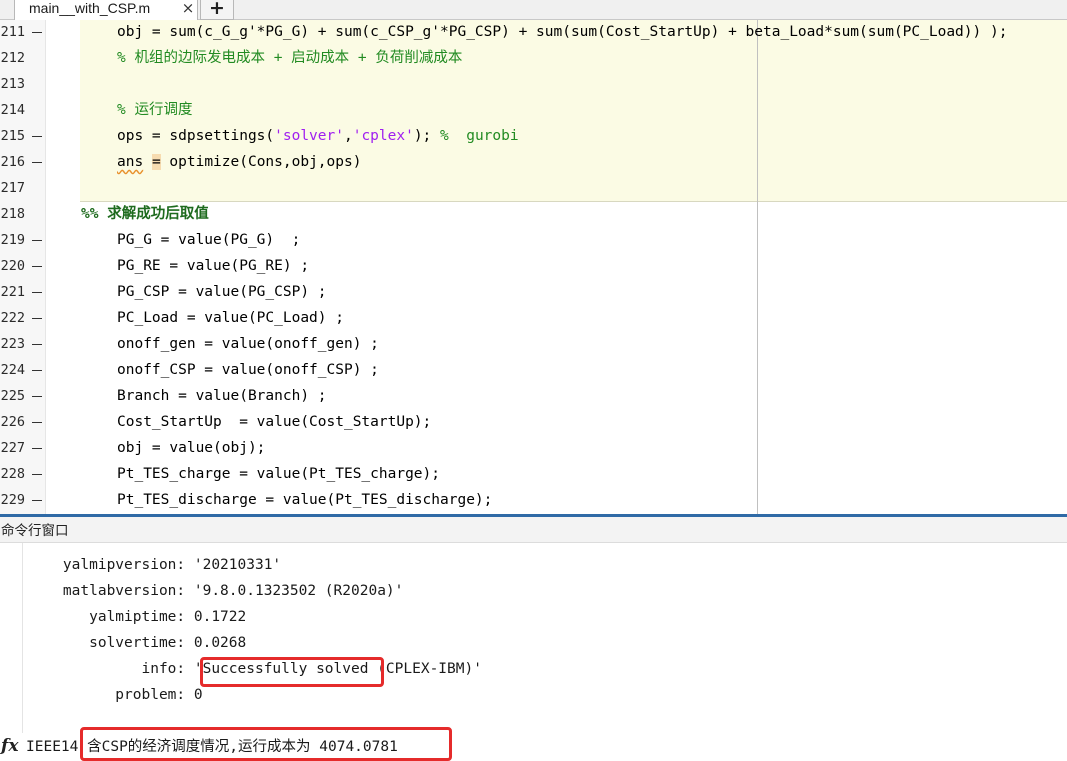  Describe the element at coordinates (533, 423) in the screenshot. I see `code-line: 226 Cost_StartUp = value(Cost_StartUp);` at that location.